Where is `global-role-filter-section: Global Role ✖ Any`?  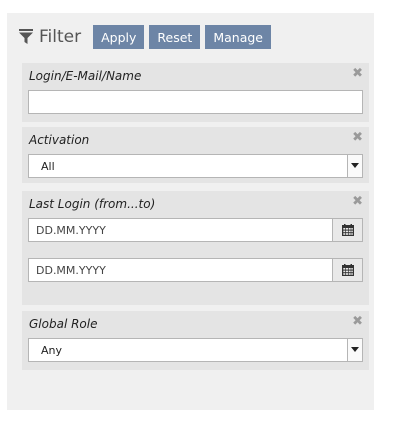
global-role-filter-section: Global Role ✖ Any is located at coordinates (195, 340).